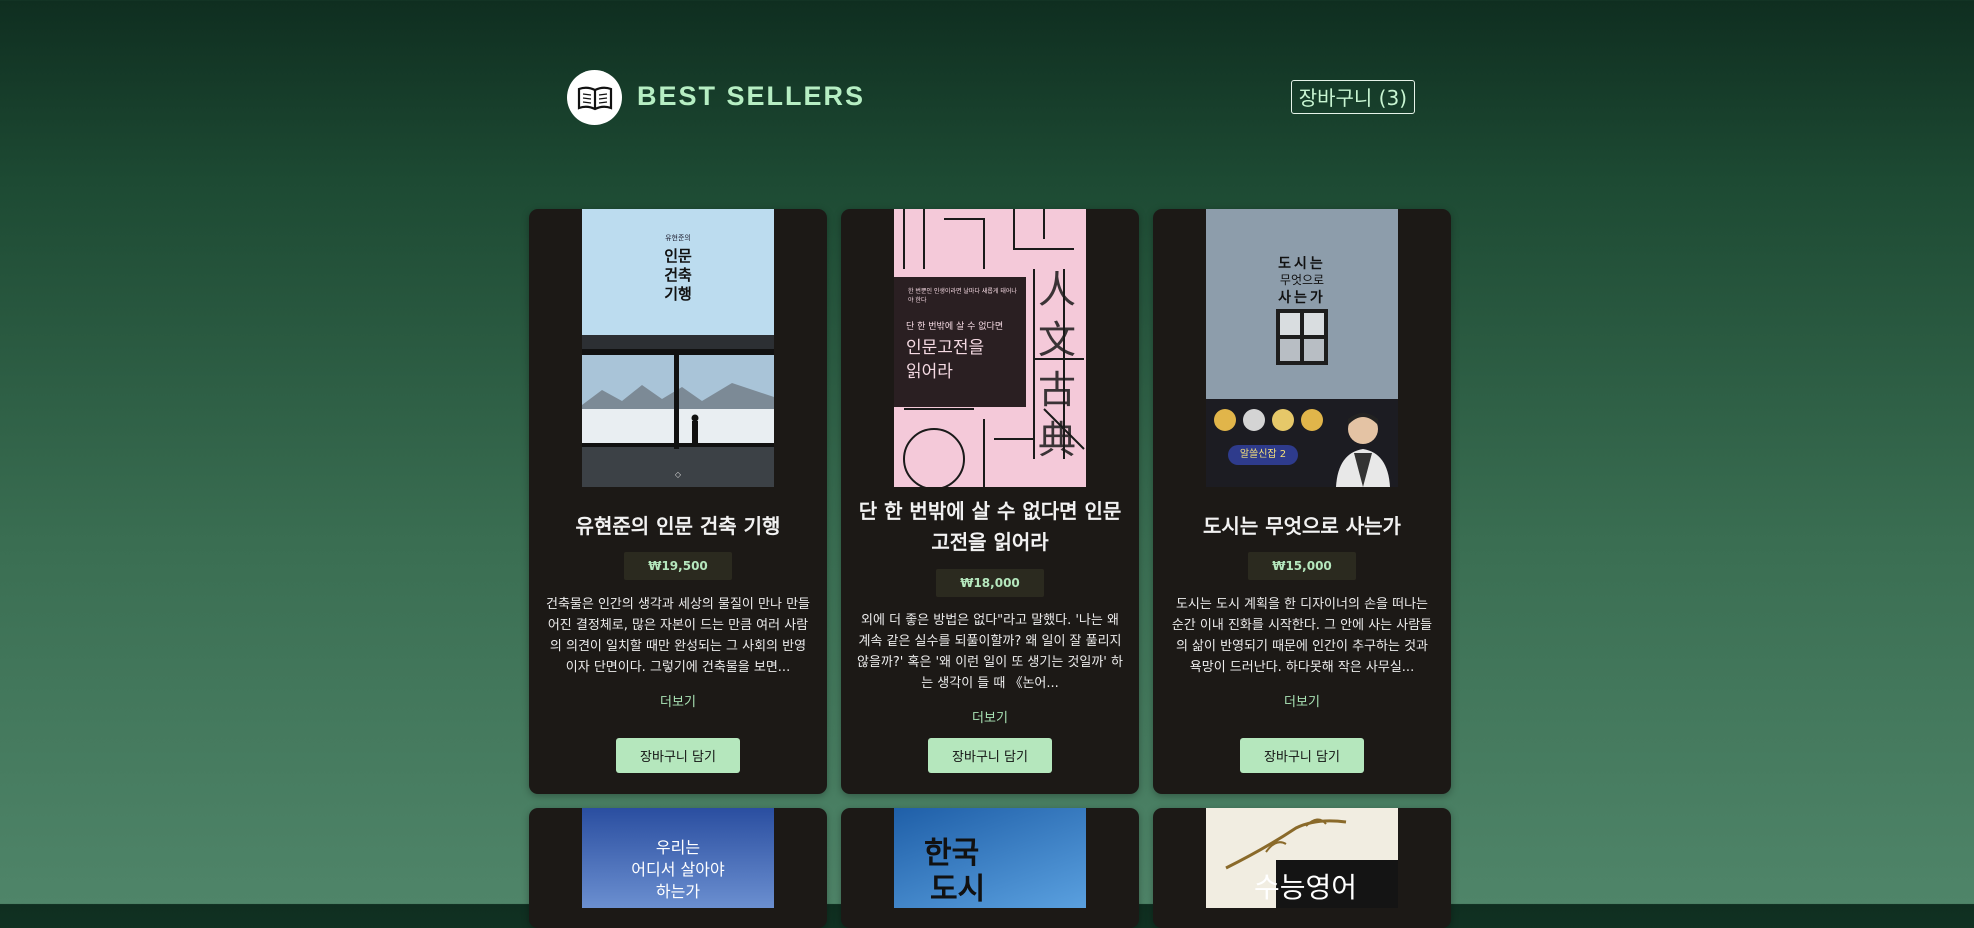  I want to click on logo, so click(594, 97).